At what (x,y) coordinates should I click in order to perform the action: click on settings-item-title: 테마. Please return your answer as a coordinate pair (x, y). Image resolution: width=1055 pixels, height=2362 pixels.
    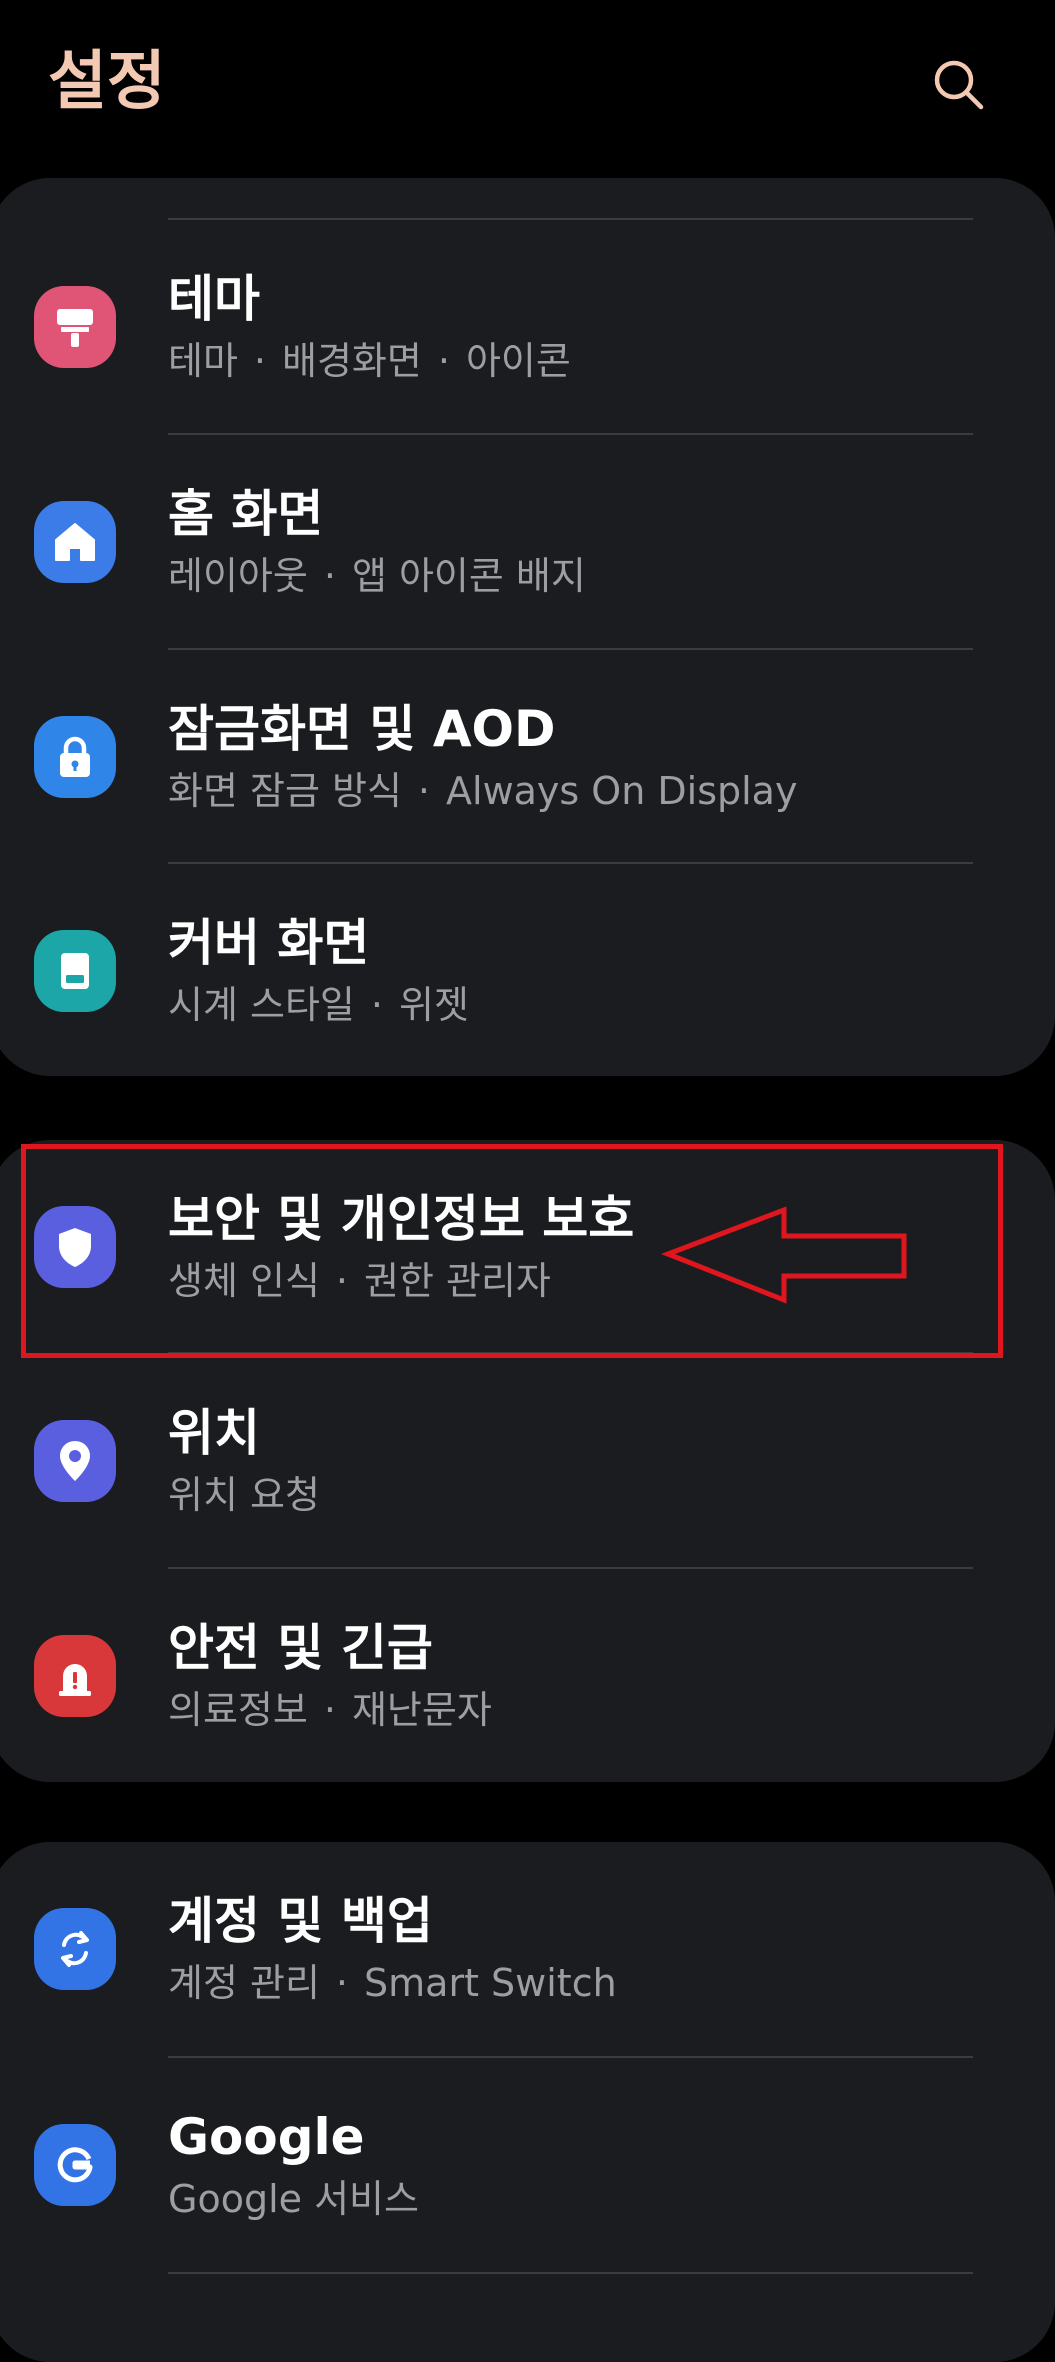
    Looking at the image, I should click on (214, 299).